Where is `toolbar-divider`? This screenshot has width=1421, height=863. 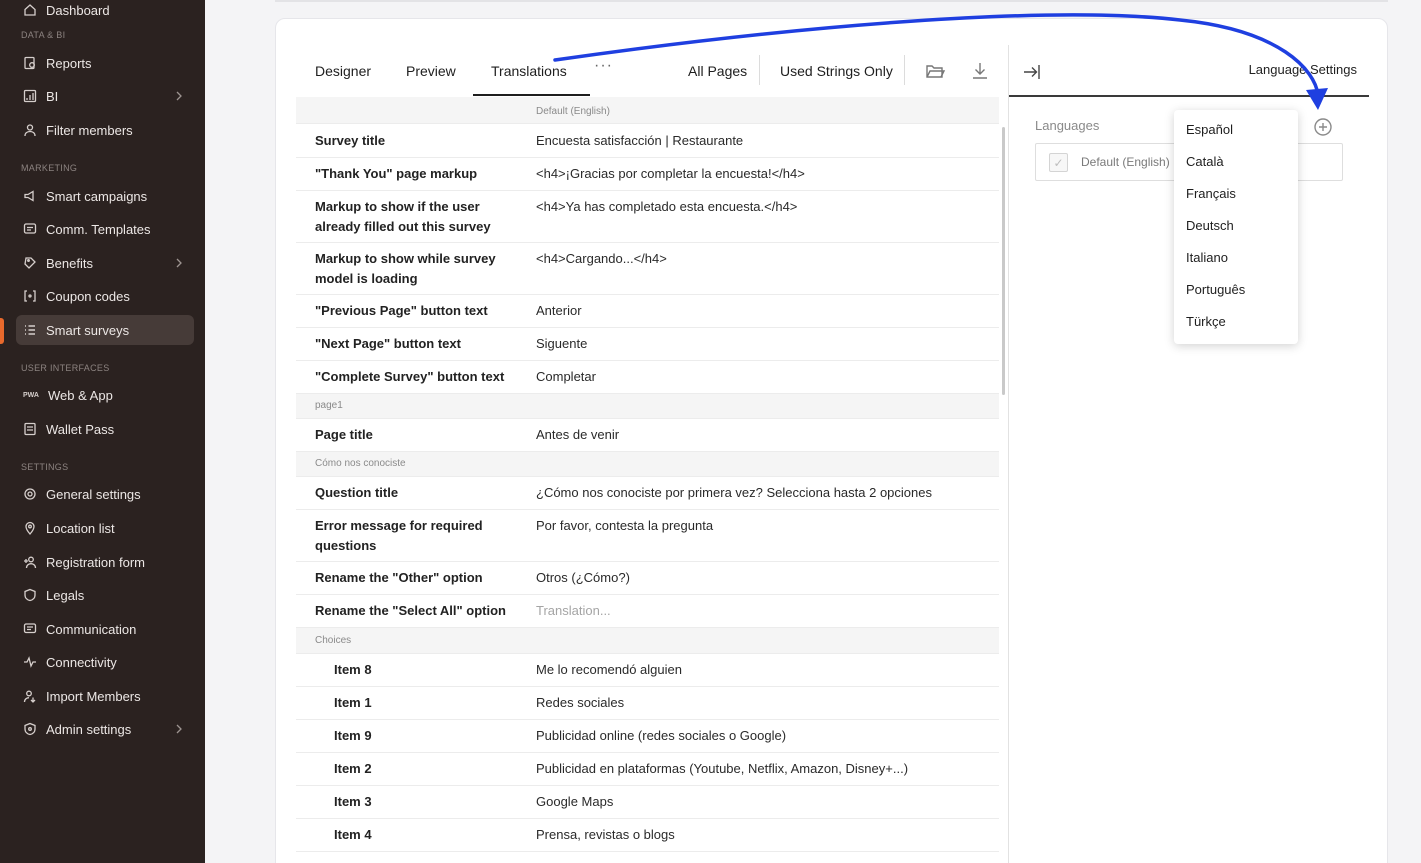 toolbar-divider is located at coordinates (759, 70).